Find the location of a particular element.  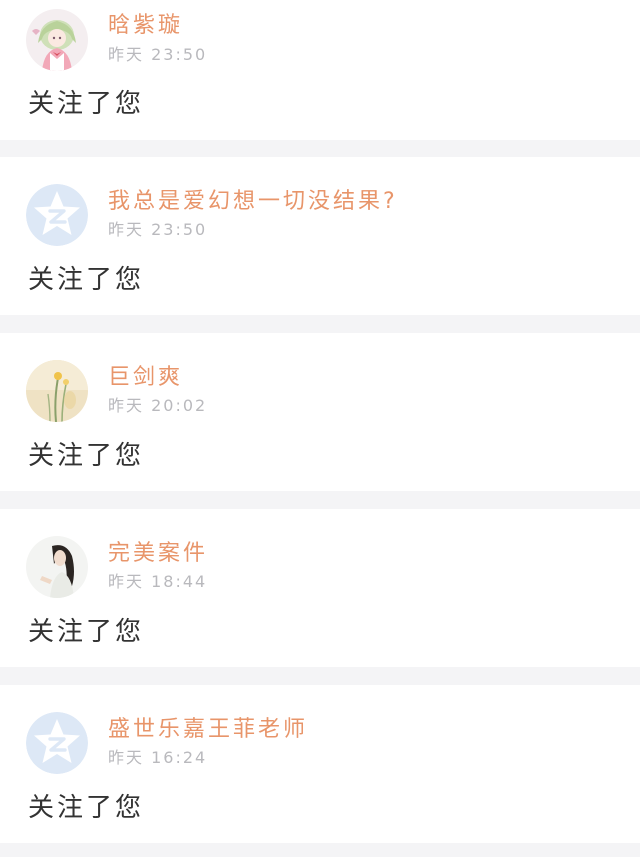

avatar-anime-girl is located at coordinates (57, 40).